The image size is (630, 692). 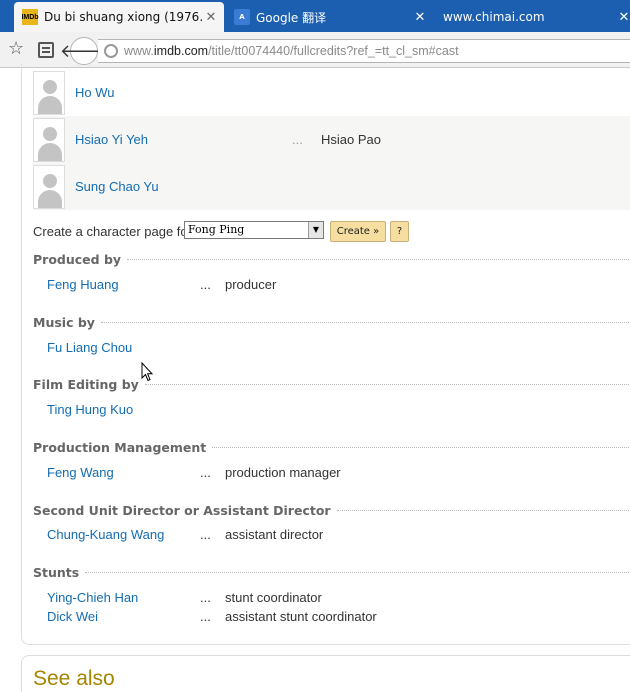 I want to click on credit-name: Feng Huang, so click(x=83, y=284).